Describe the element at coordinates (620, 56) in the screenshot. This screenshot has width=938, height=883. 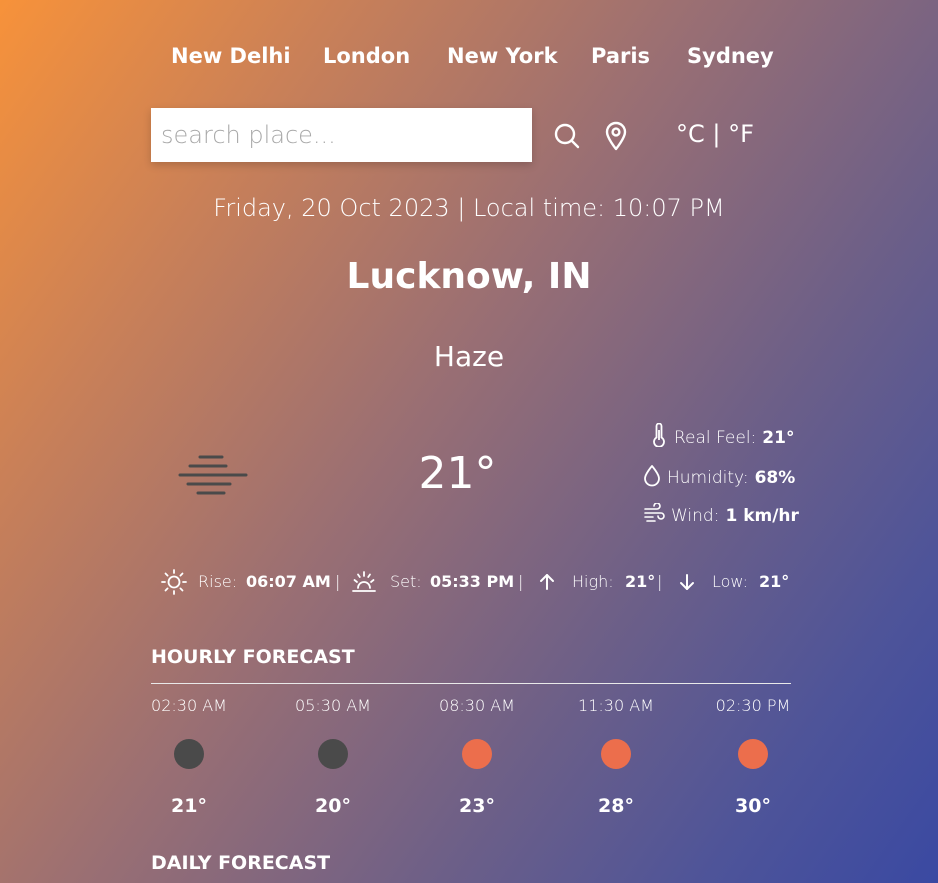
I see `city-button-paris: Paris` at that location.